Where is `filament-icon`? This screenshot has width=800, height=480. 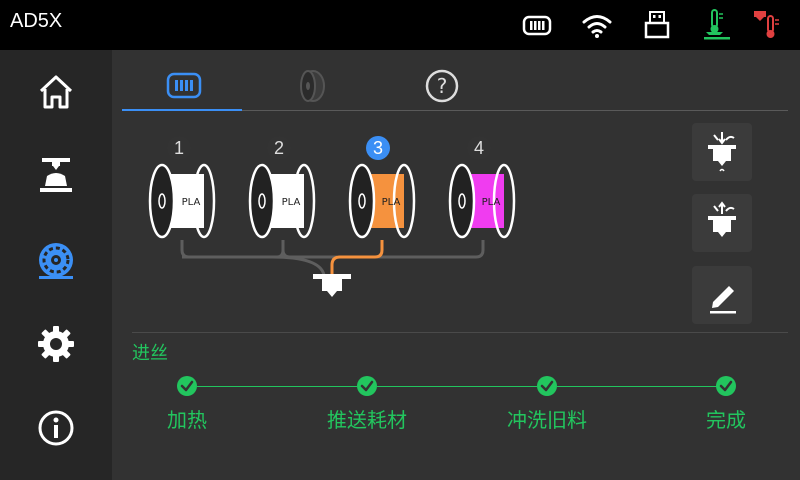
filament-icon is located at coordinates (56, 260).